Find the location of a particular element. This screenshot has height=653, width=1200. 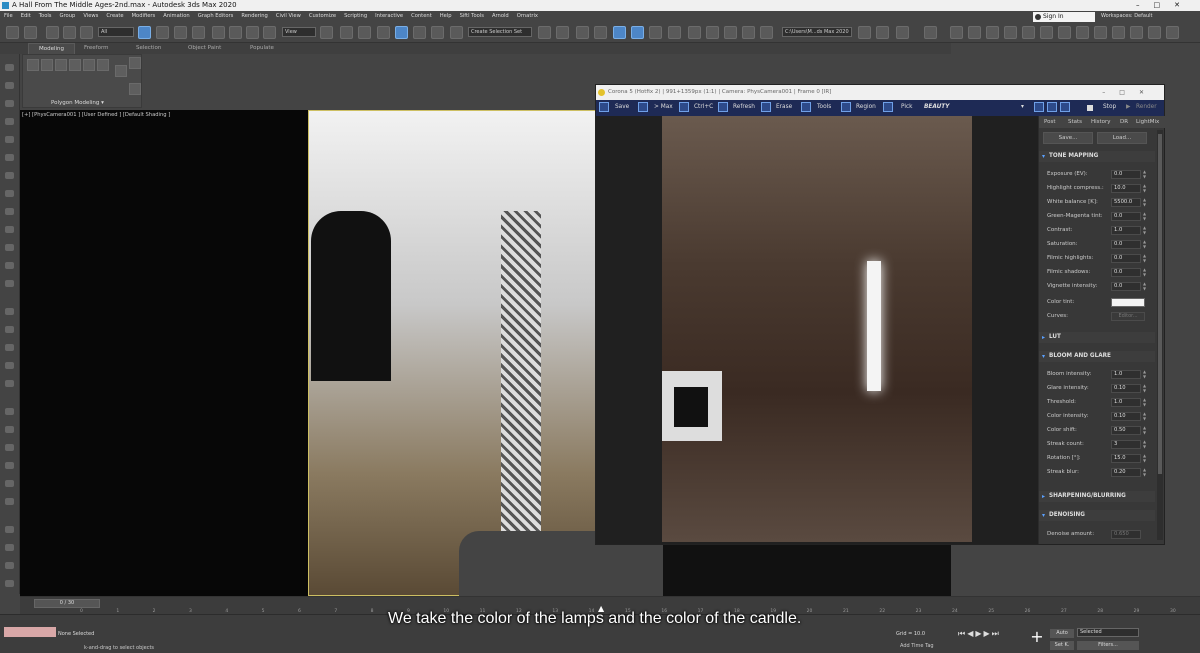

angle-snap-icon is located at coordinates (401, 32).